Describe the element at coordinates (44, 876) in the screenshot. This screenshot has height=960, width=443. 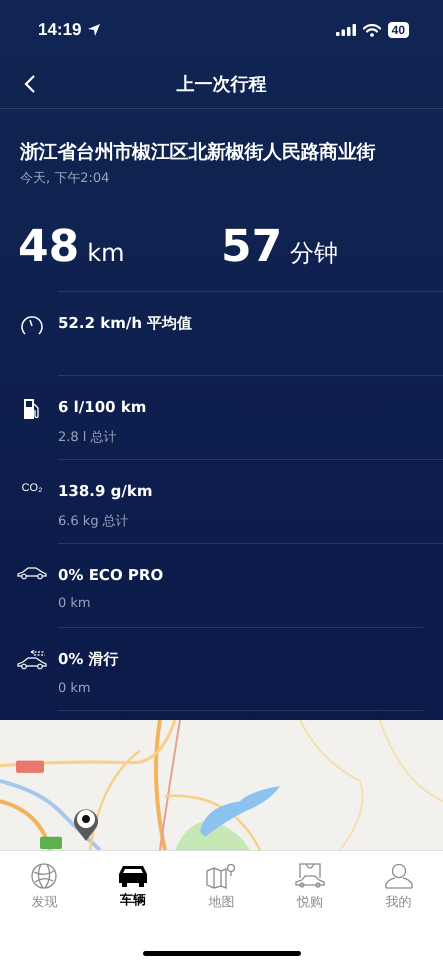
I see `globe-icon` at that location.